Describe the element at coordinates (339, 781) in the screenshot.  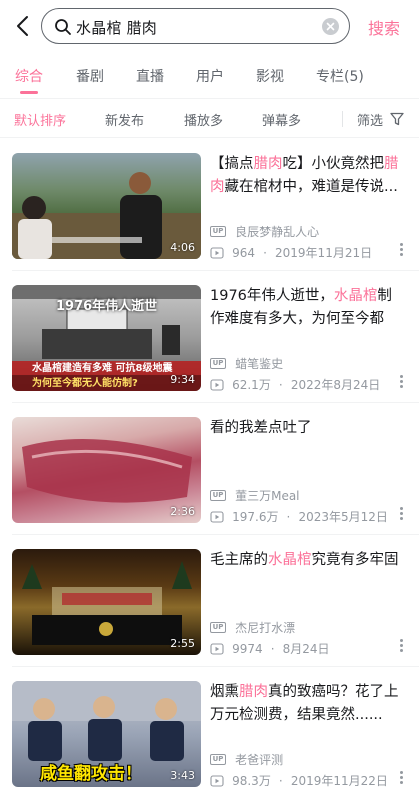
I see `publish-date: 2019年11月22日` at that location.